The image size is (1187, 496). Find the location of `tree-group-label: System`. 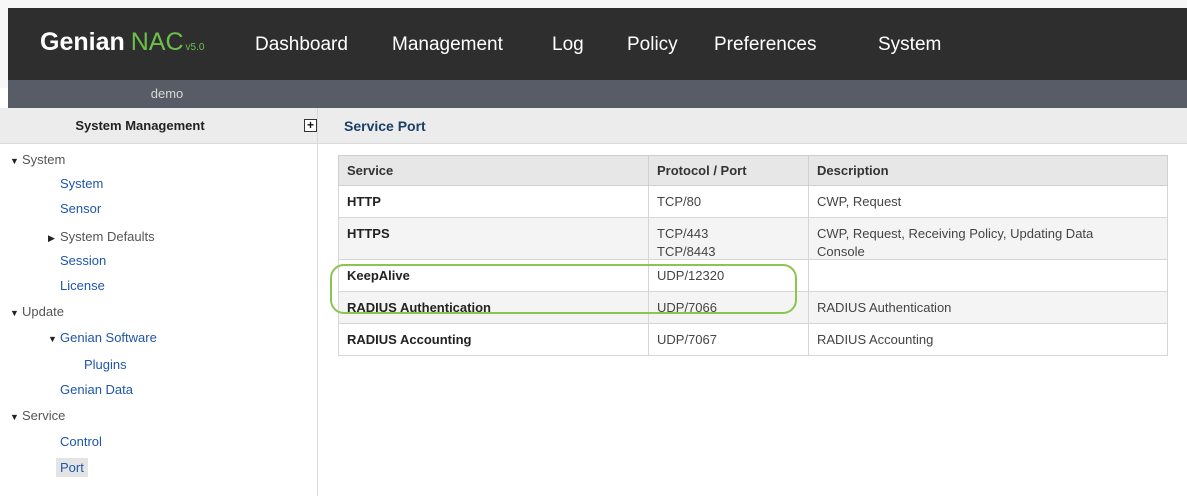

tree-group-label: System is located at coordinates (44, 159).